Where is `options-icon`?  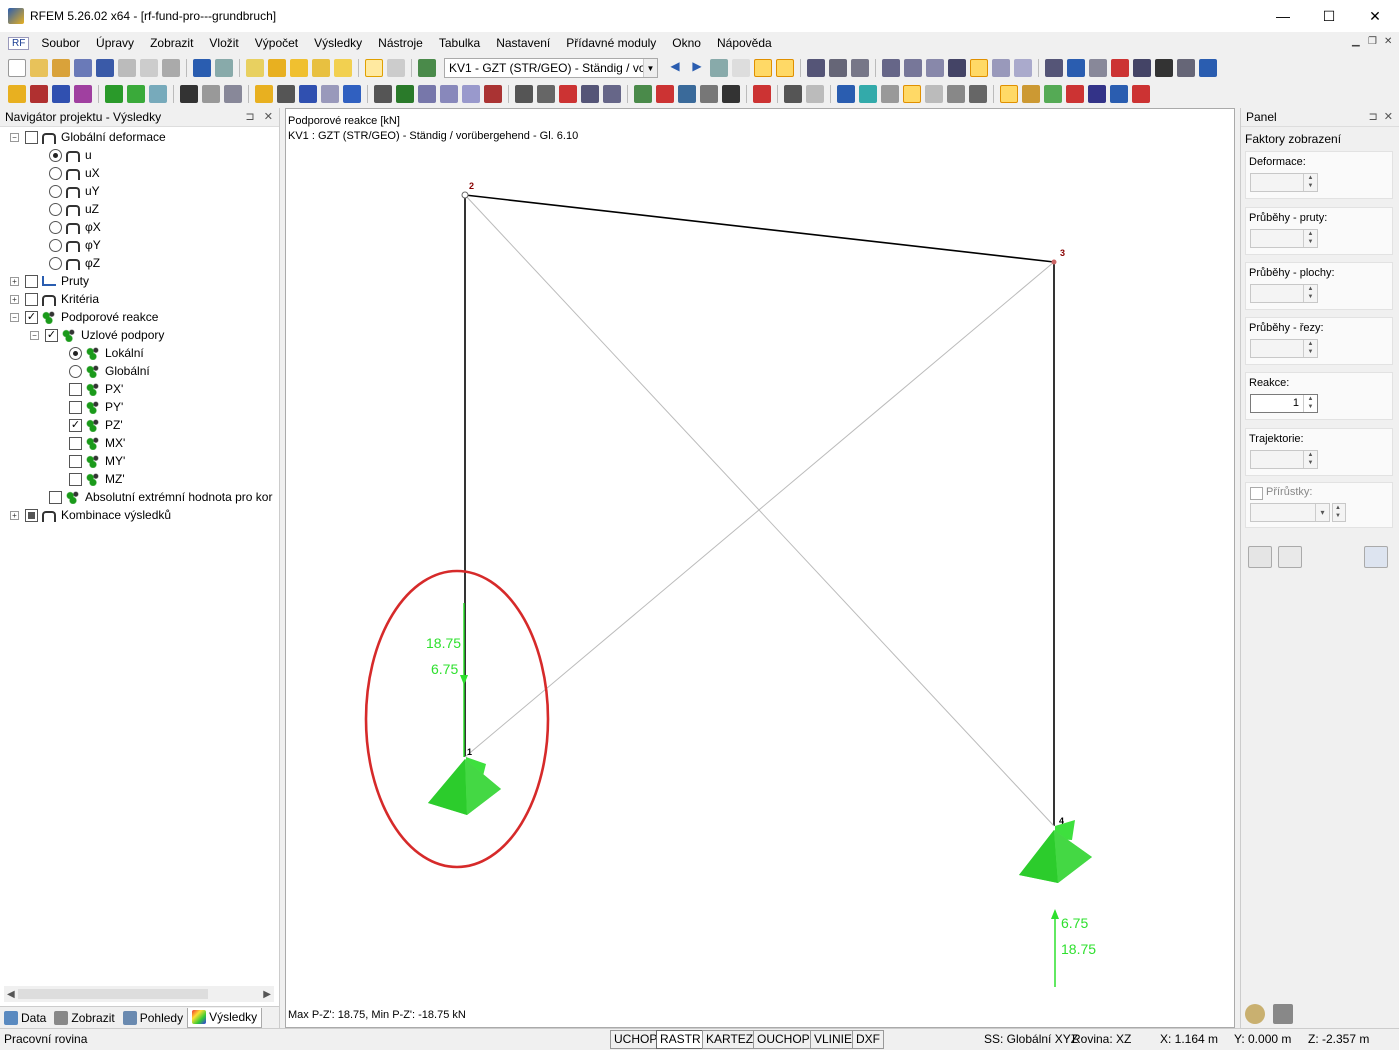 options-icon is located at coordinates (1186, 68).